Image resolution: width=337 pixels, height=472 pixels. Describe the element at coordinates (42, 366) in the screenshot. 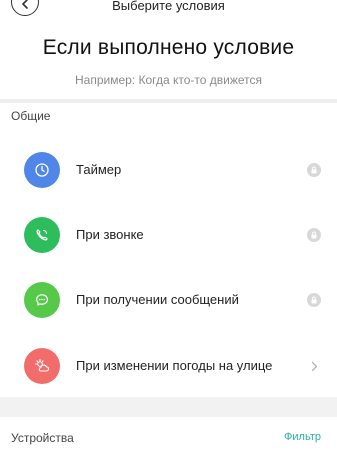

I see `weather-icon` at that location.